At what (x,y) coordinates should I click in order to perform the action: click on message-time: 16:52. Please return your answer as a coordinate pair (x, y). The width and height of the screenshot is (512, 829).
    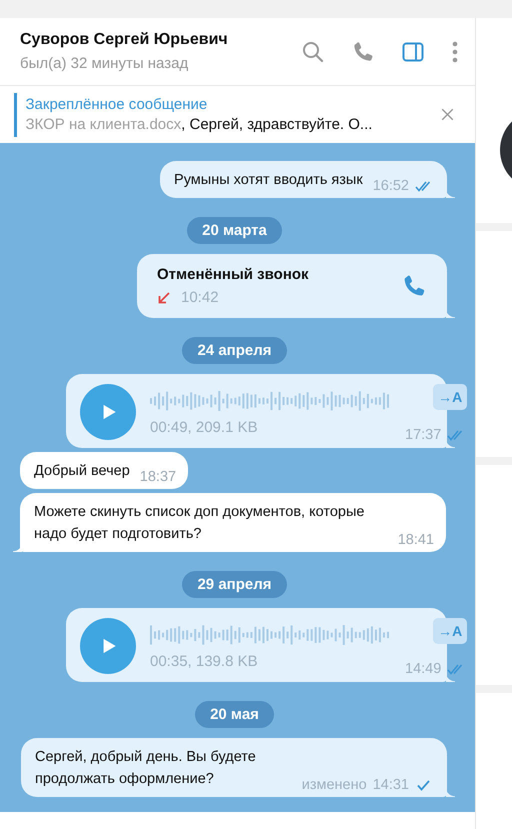
    Looking at the image, I should click on (390, 186).